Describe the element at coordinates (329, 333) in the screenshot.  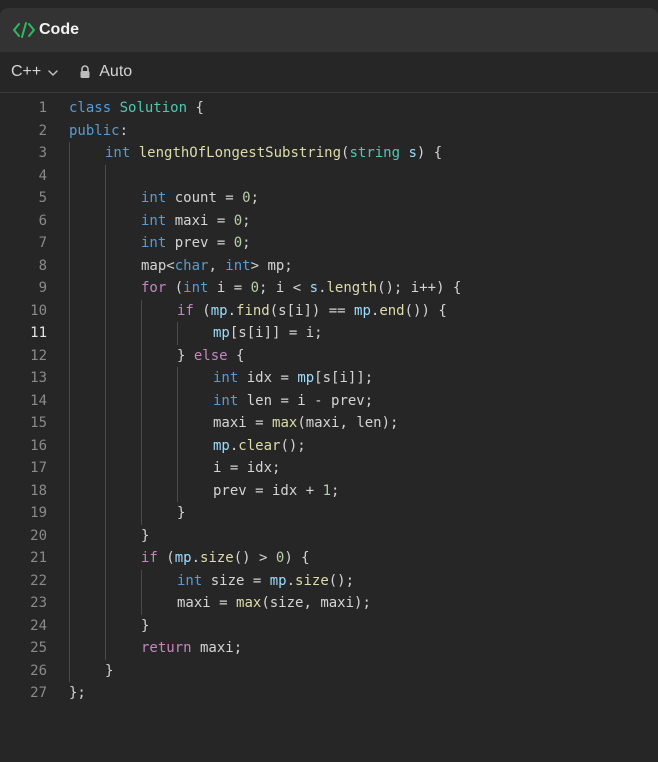
I see `code-line: 11 mp[s[i]] = i;` at that location.